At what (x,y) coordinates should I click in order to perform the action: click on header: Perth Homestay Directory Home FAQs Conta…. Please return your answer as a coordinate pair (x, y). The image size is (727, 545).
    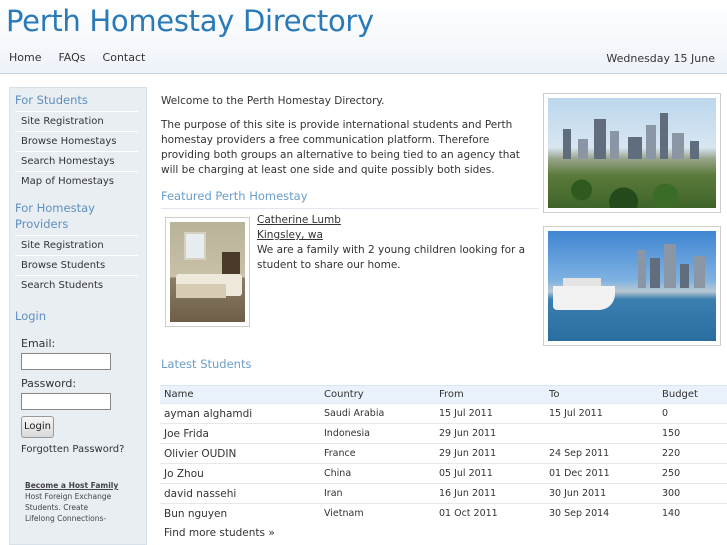
    Looking at the image, I should click on (363, 37).